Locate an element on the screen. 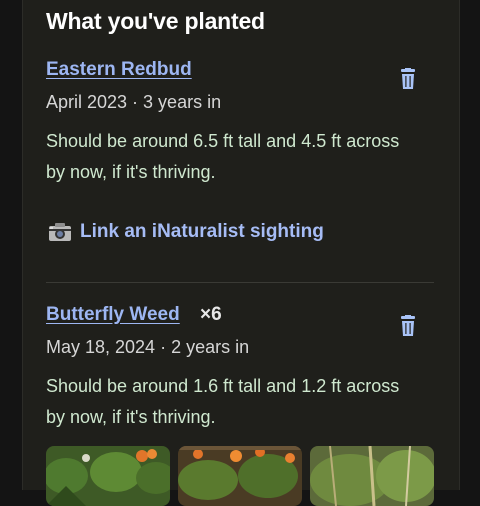  plant-name-link: Eastern Redbud is located at coordinates (119, 70).